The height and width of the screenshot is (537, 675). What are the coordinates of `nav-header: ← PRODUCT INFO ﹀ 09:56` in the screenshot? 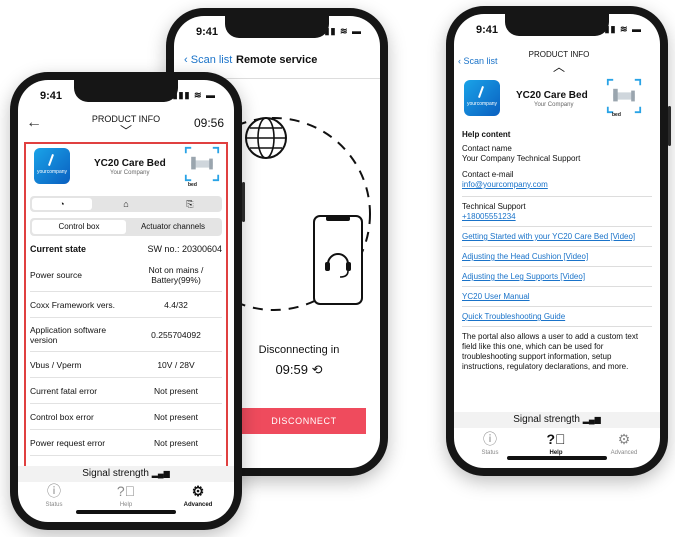 It's located at (126, 129).